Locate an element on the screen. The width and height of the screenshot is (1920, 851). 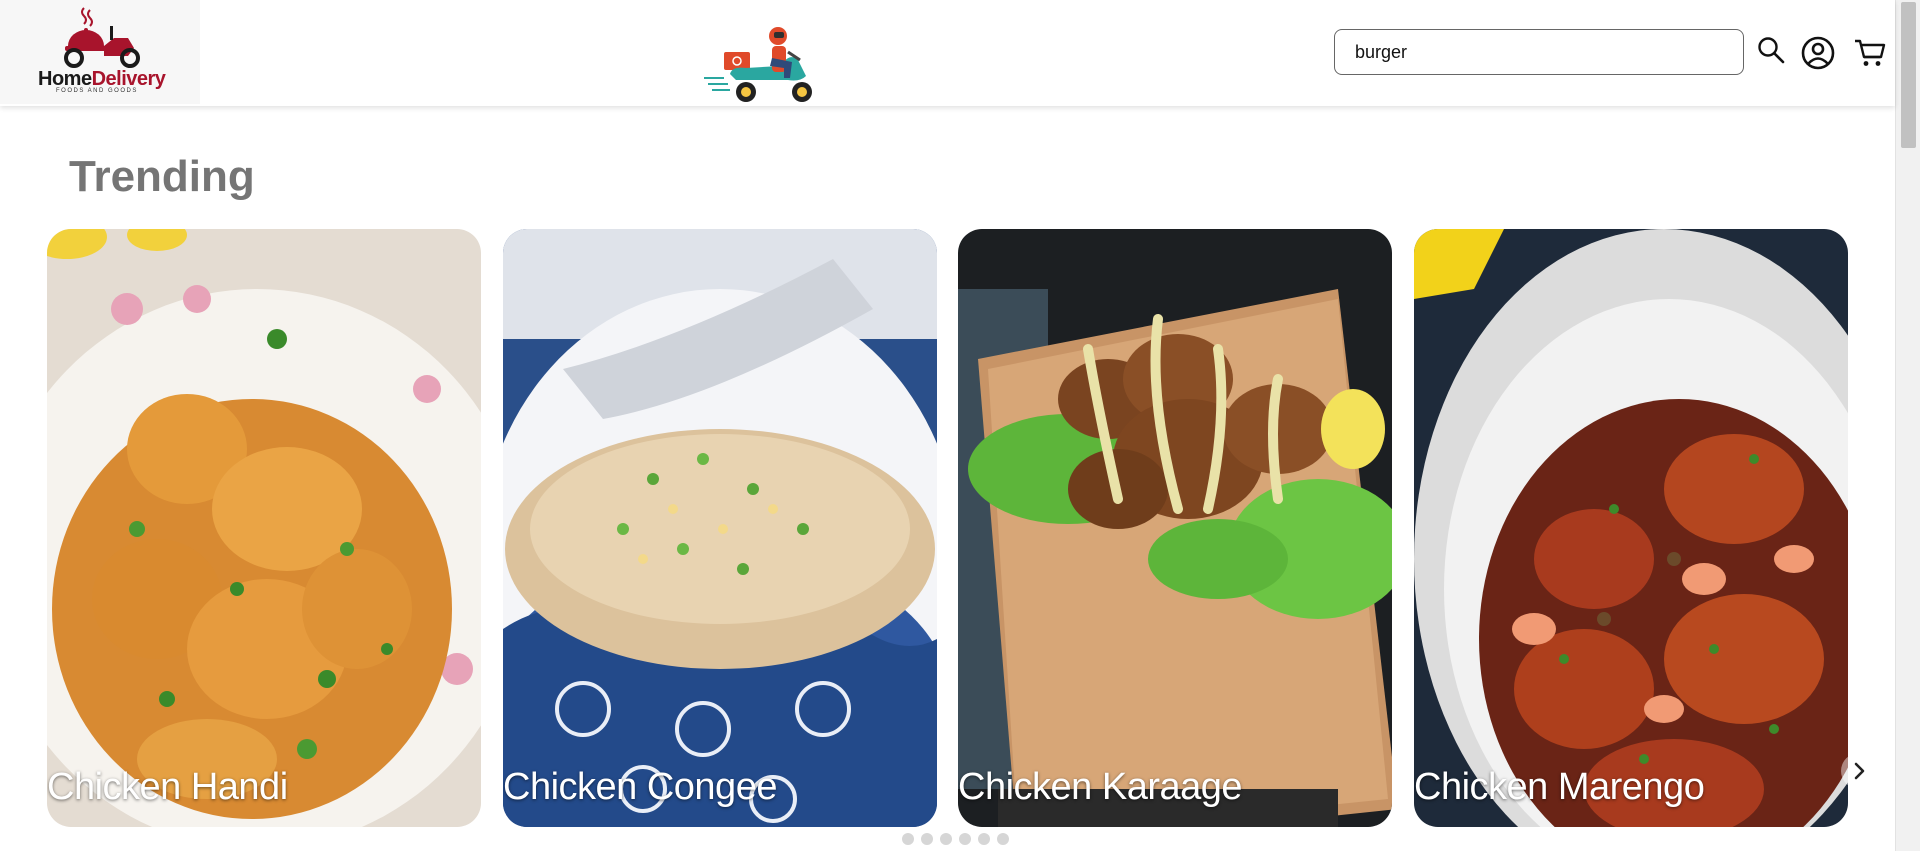
delivery-rider-illustration is located at coordinates (758, 64).